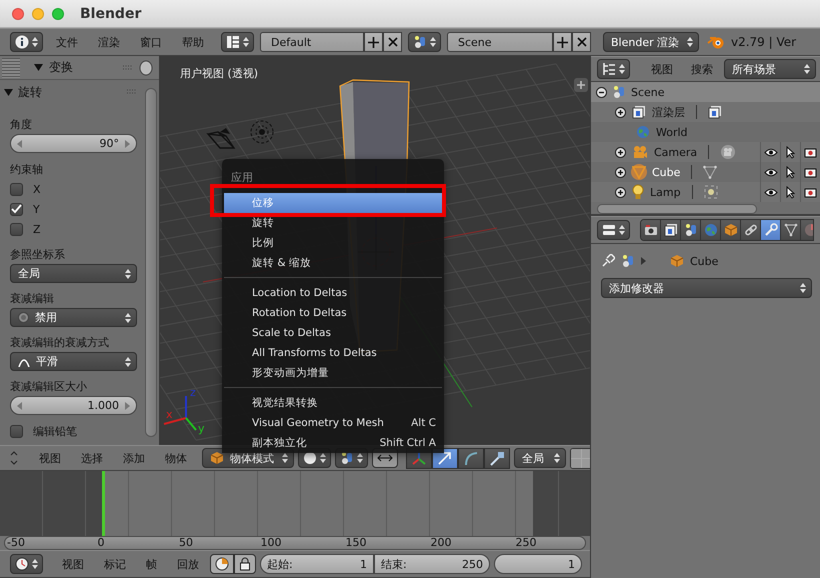 This screenshot has width=820, height=578. What do you see at coordinates (432, 564) in the screenshot?
I see `end-frame-field: 结束: 250` at bounding box center [432, 564].